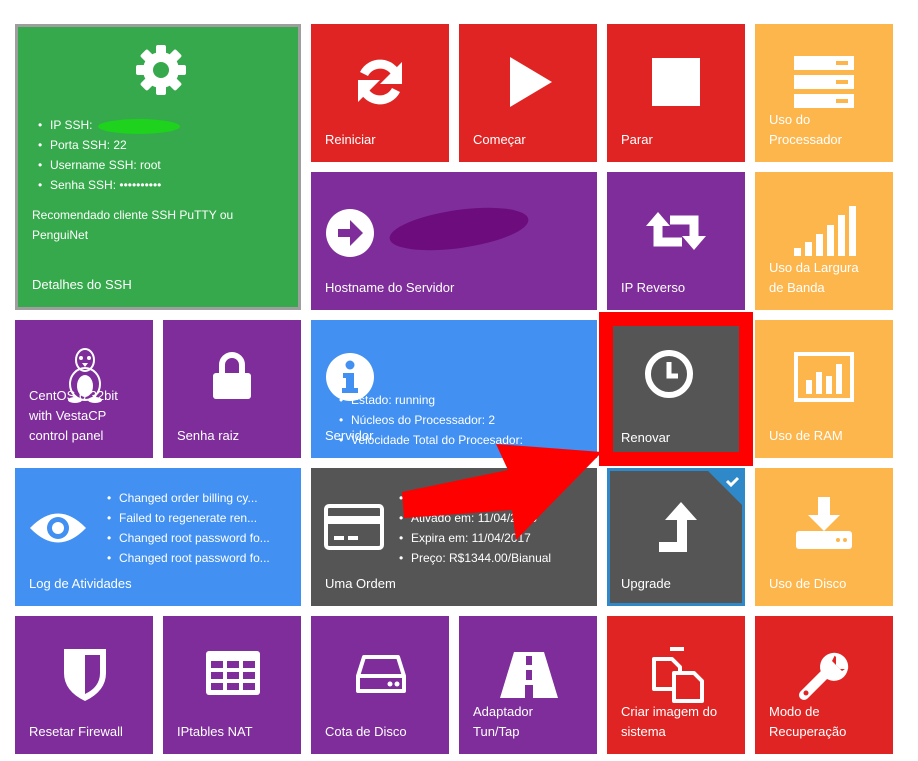 The height and width of the screenshot is (761, 918). I want to click on tile-label: Uma Ordem, so click(360, 583).